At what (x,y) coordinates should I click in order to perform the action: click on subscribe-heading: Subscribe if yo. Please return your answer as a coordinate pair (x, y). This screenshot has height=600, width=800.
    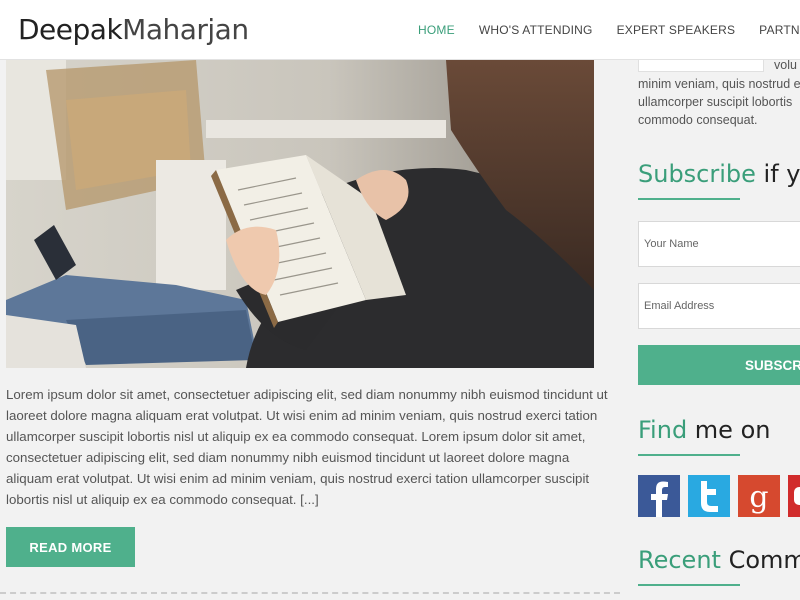
    Looking at the image, I should click on (719, 174).